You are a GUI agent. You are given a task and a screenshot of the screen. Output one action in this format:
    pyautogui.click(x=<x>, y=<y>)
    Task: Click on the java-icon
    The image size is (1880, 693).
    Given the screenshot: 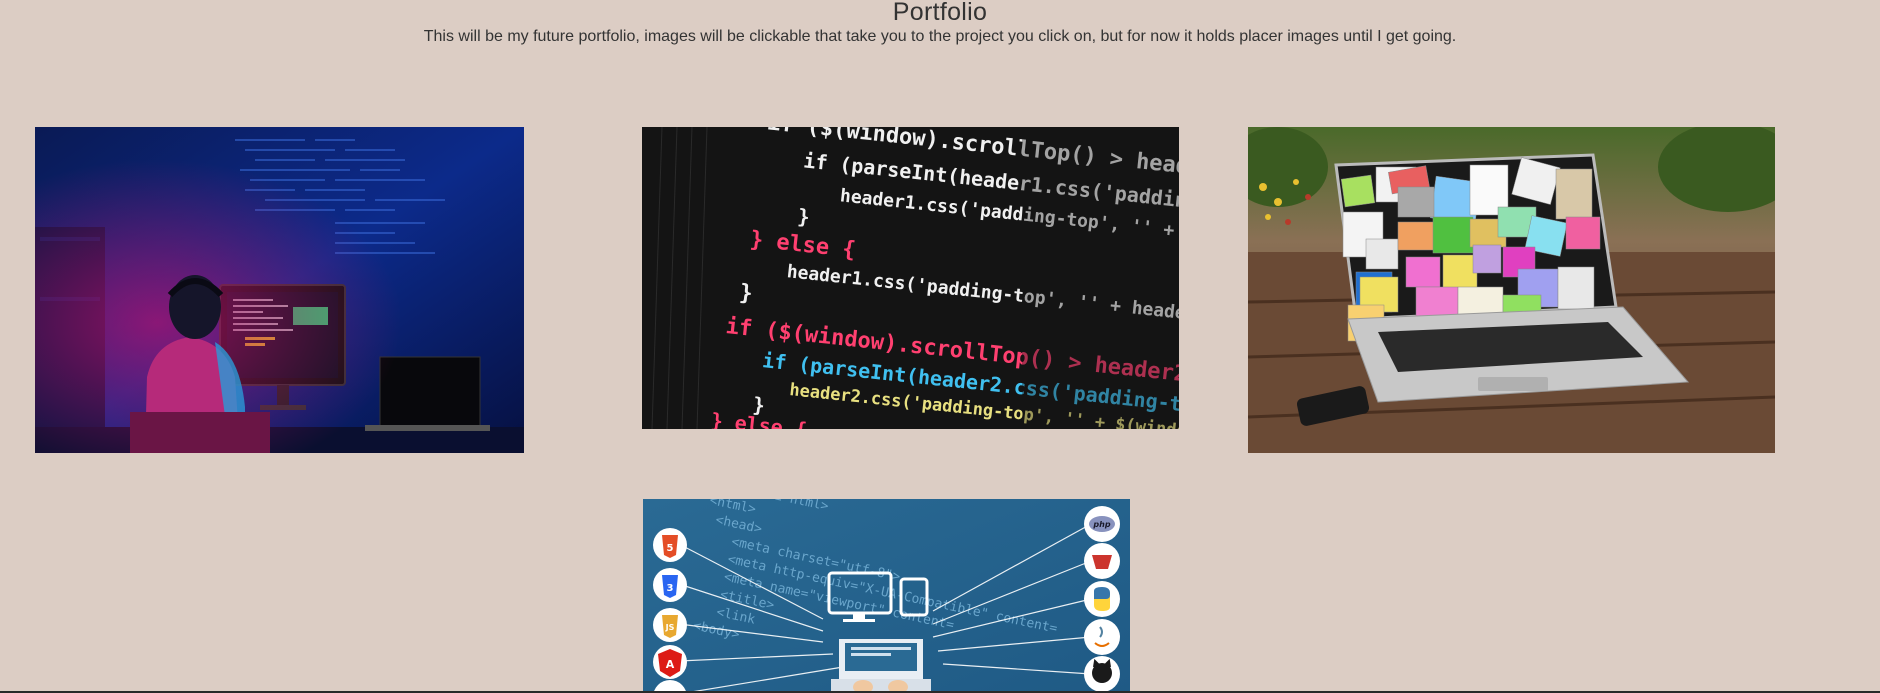 What is the action you would take?
    pyautogui.click(x=1102, y=637)
    